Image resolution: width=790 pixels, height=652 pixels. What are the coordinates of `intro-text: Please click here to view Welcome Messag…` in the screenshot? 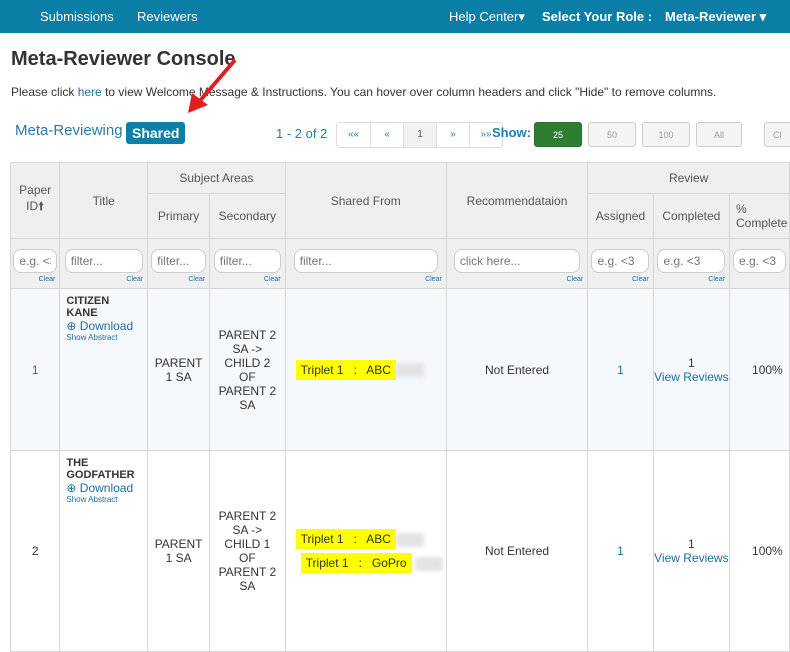 It's located at (363, 92).